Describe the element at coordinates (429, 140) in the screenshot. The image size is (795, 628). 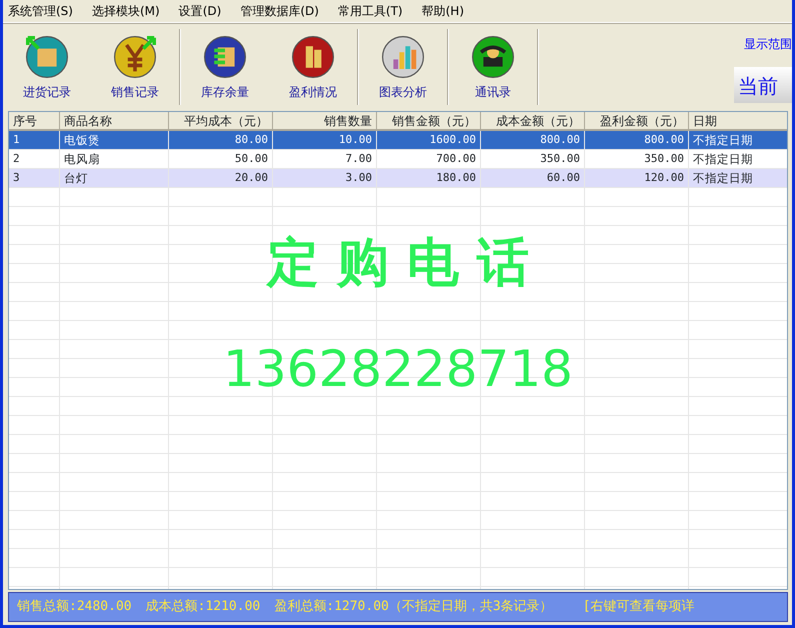
I see `table-cell: 1600.00` at that location.